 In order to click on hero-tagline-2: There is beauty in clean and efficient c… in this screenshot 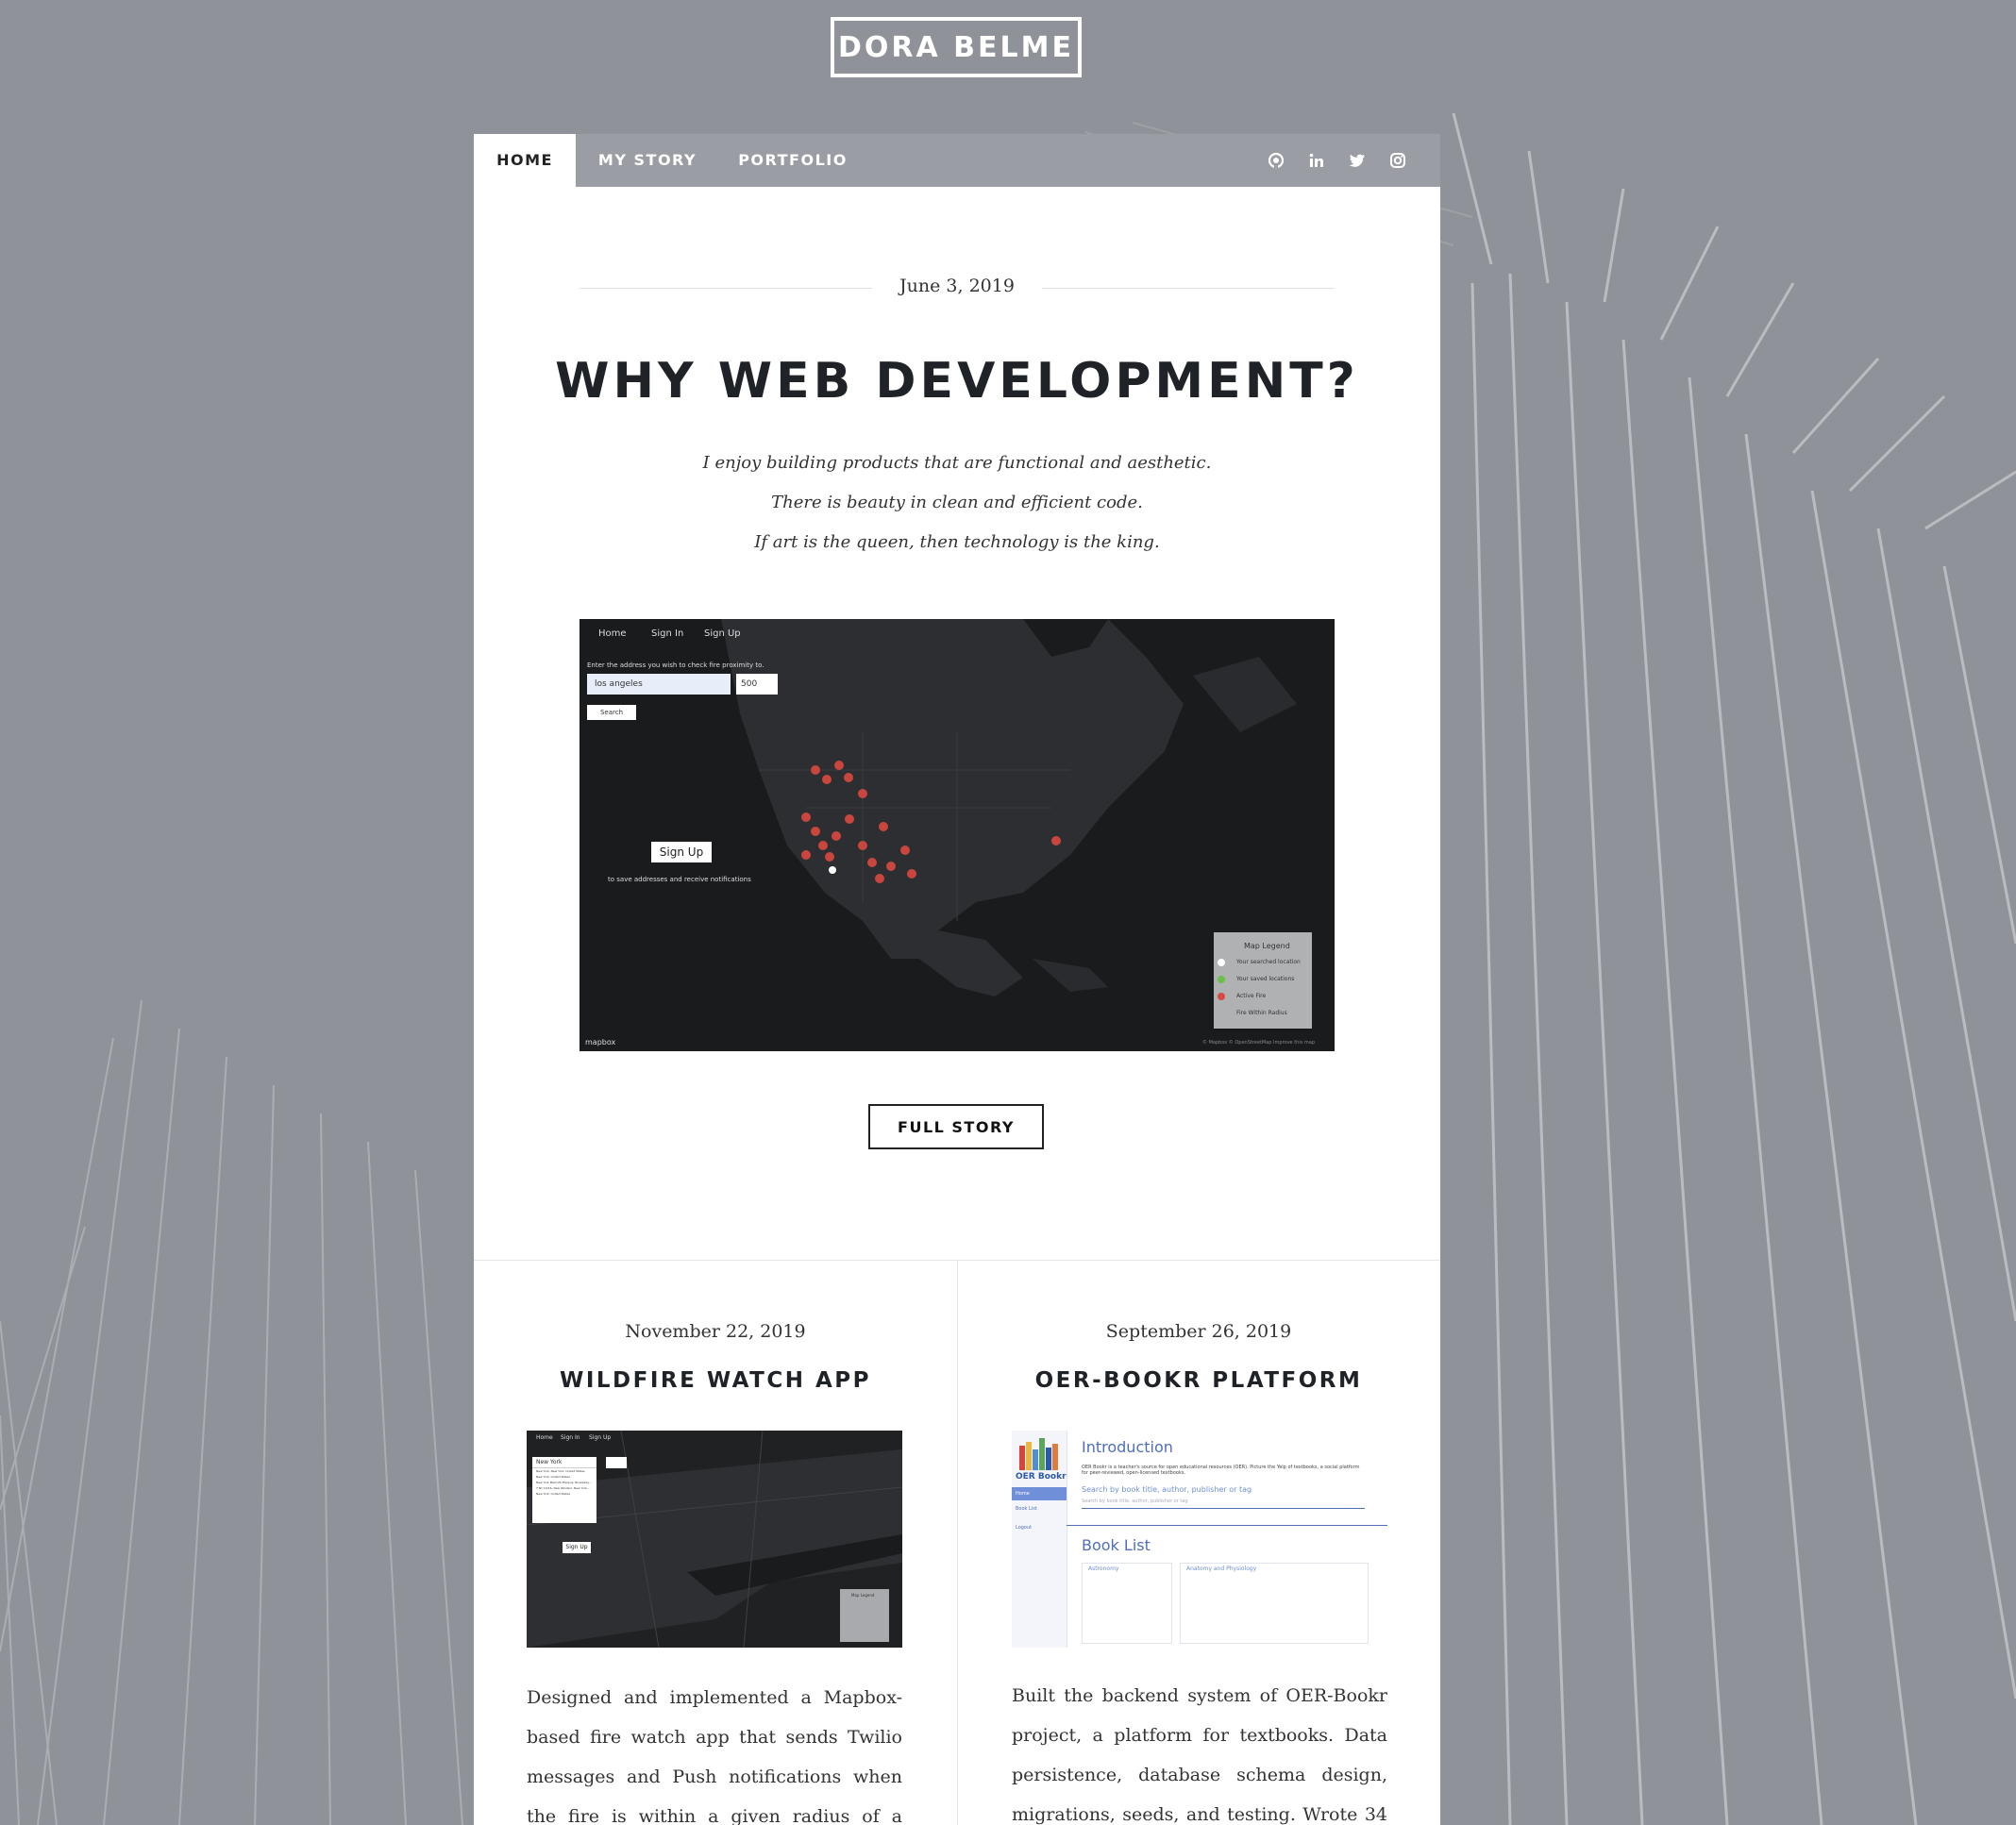, I will do `click(957, 502)`.